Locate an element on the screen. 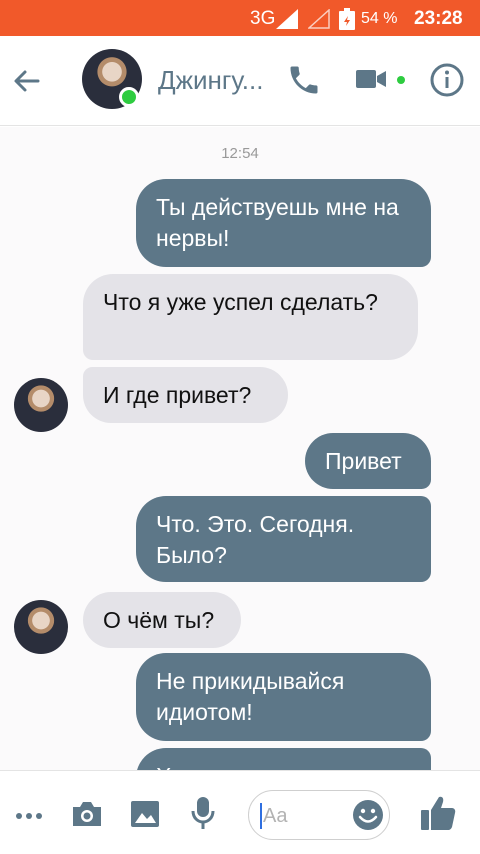 Image resolution: width=480 pixels, height=854 pixels. battery-icon is located at coordinates (347, 19).